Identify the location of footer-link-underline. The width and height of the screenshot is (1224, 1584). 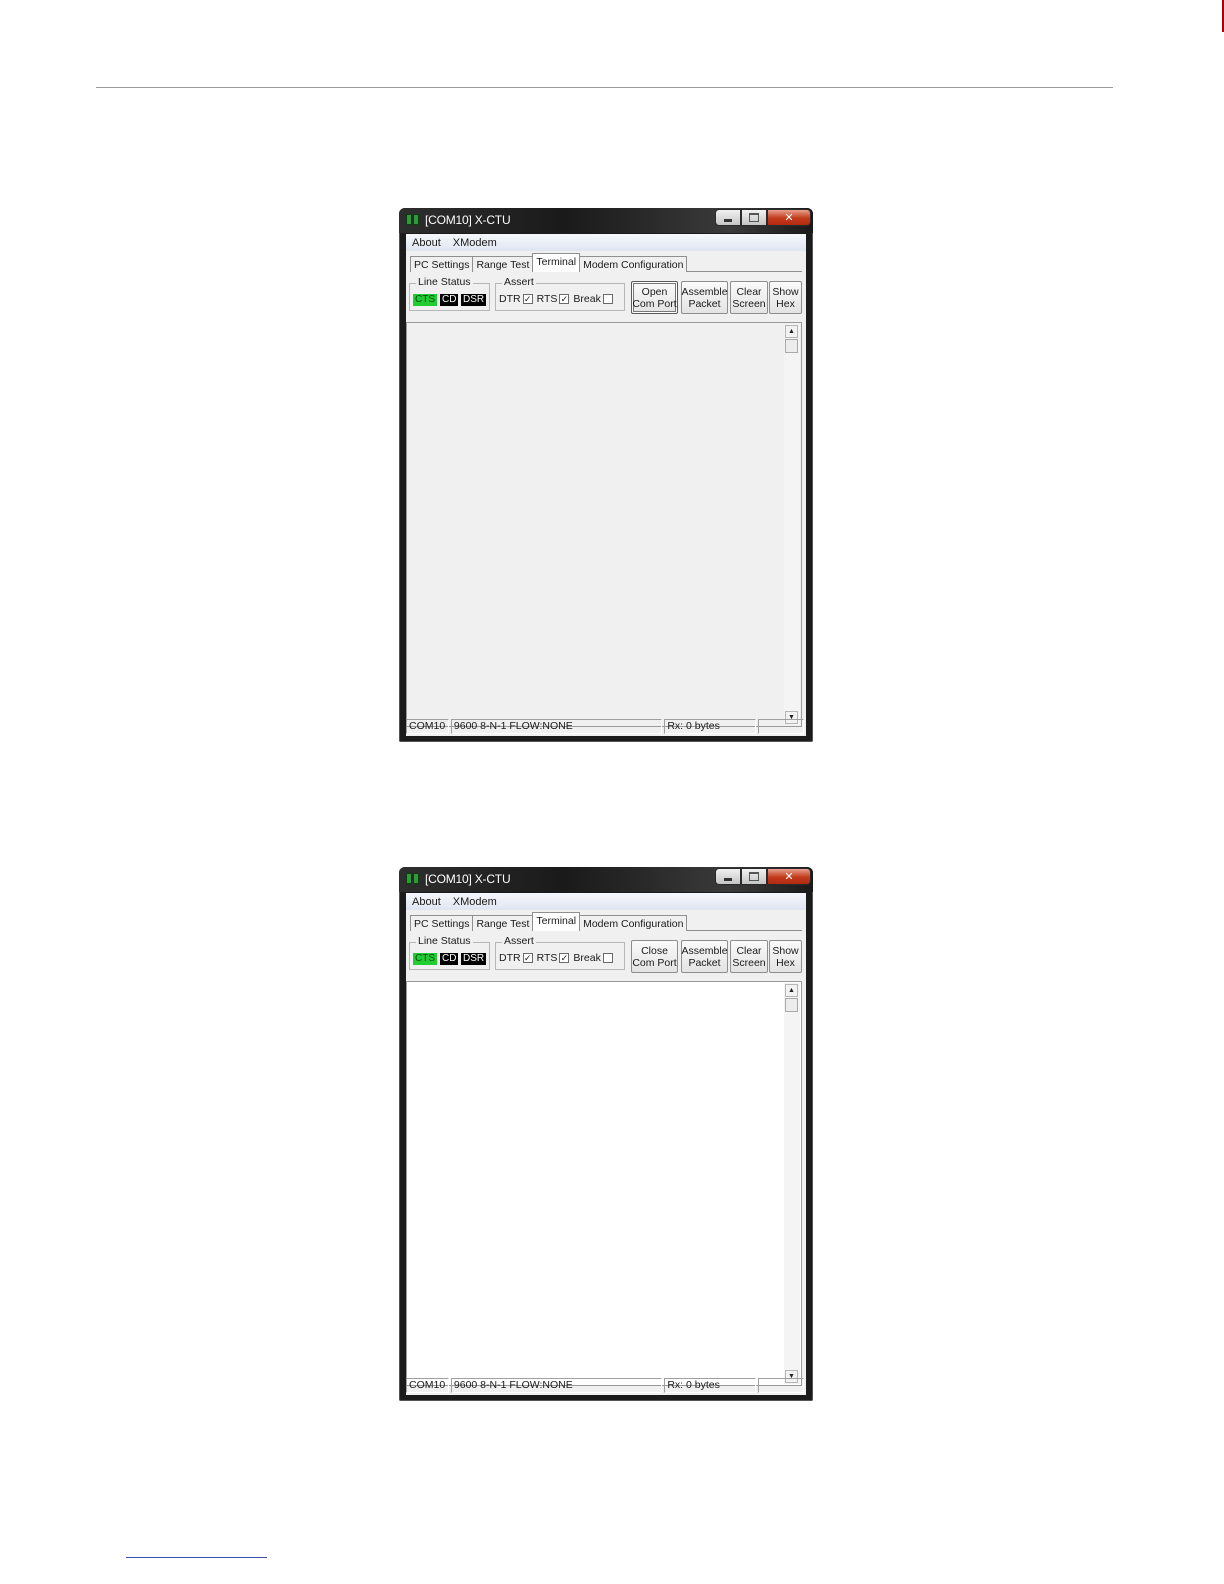
(196, 1557).